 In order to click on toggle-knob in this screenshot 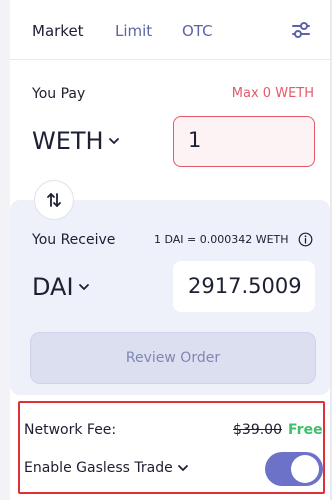, I will do `click(305, 469)`.